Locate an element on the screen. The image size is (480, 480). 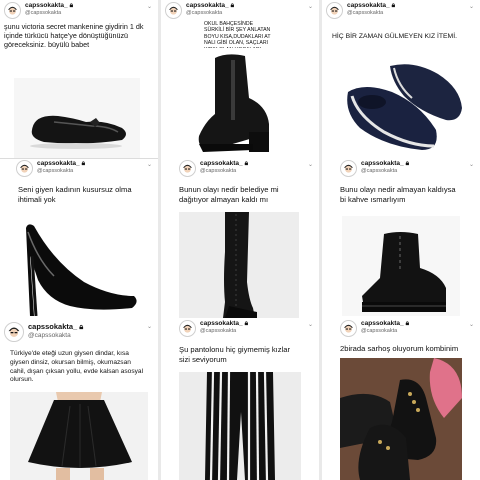
post-text: HİÇ BİR ZAMAN GÜLMEYEN KIZ İTEMİ. is located at coordinates (394, 36).